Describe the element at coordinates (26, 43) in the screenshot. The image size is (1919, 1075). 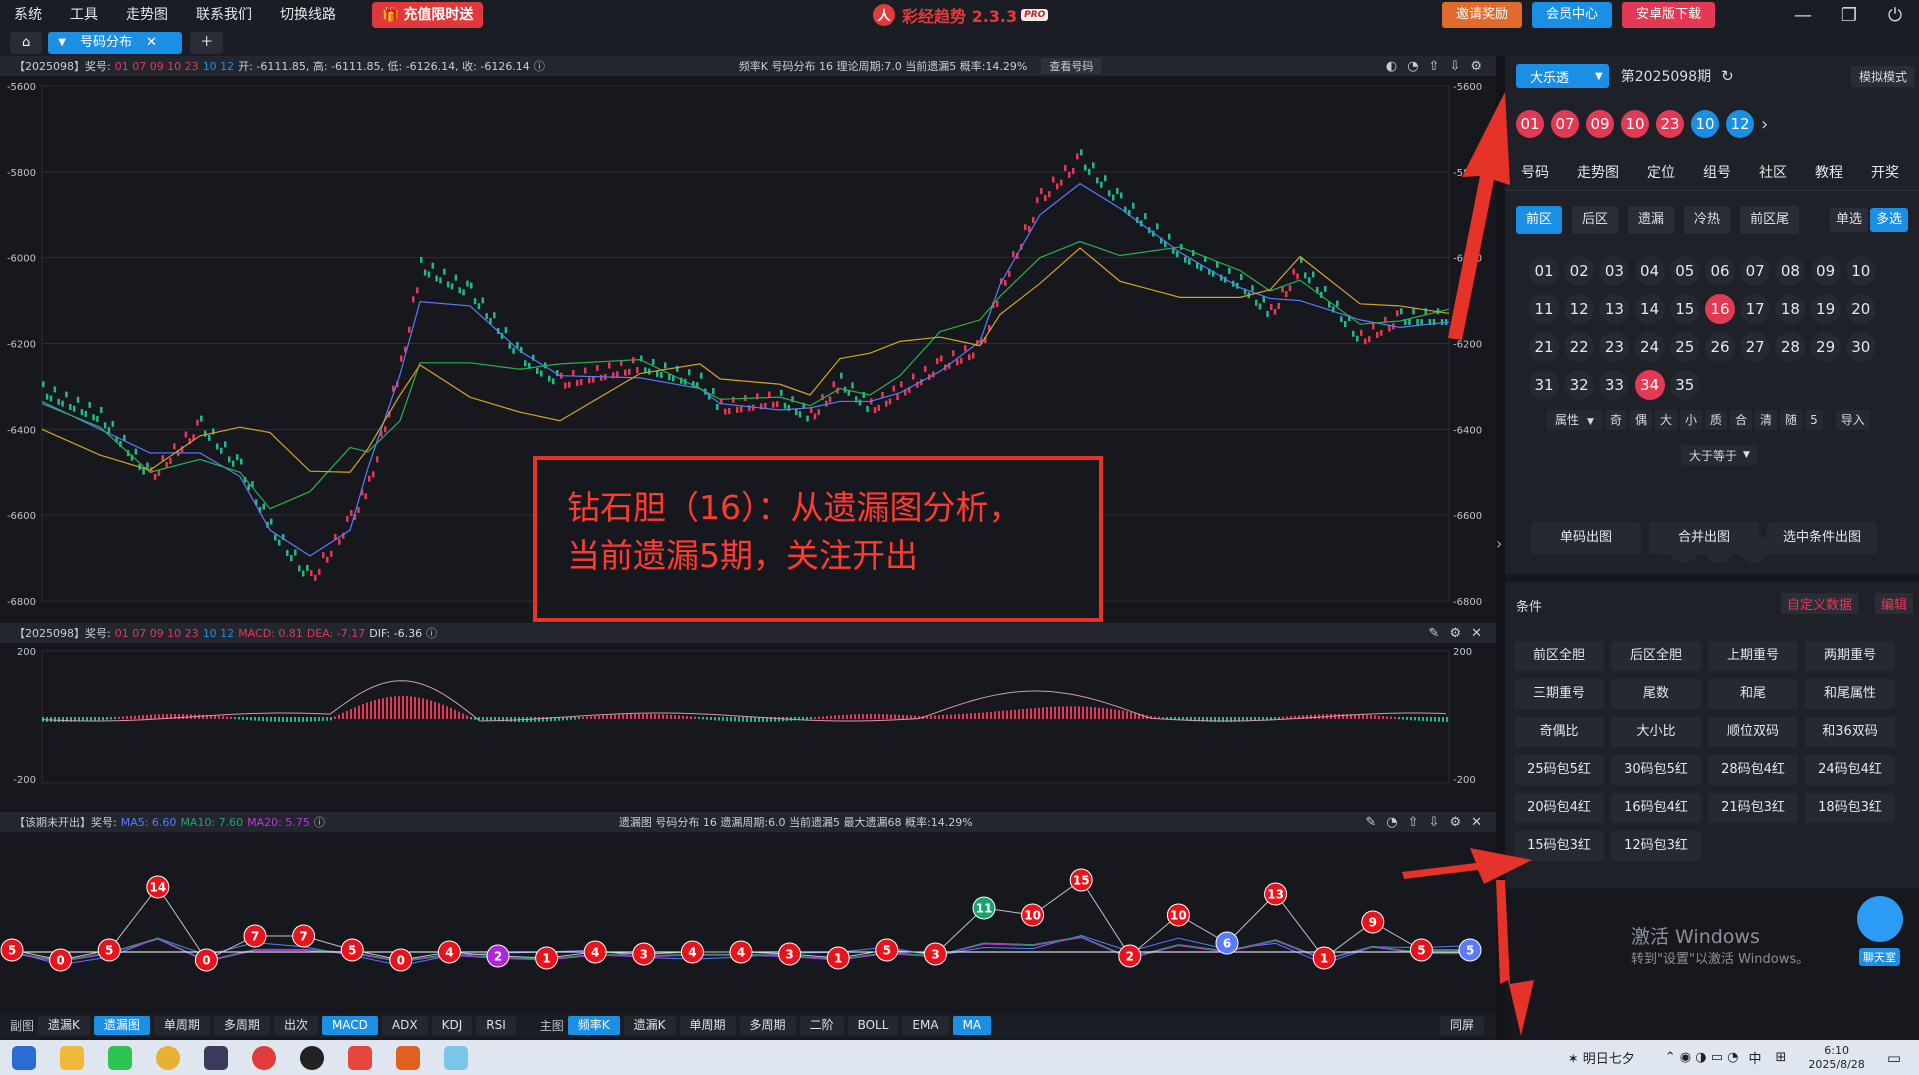
I see `home-tab: ⌂` at that location.